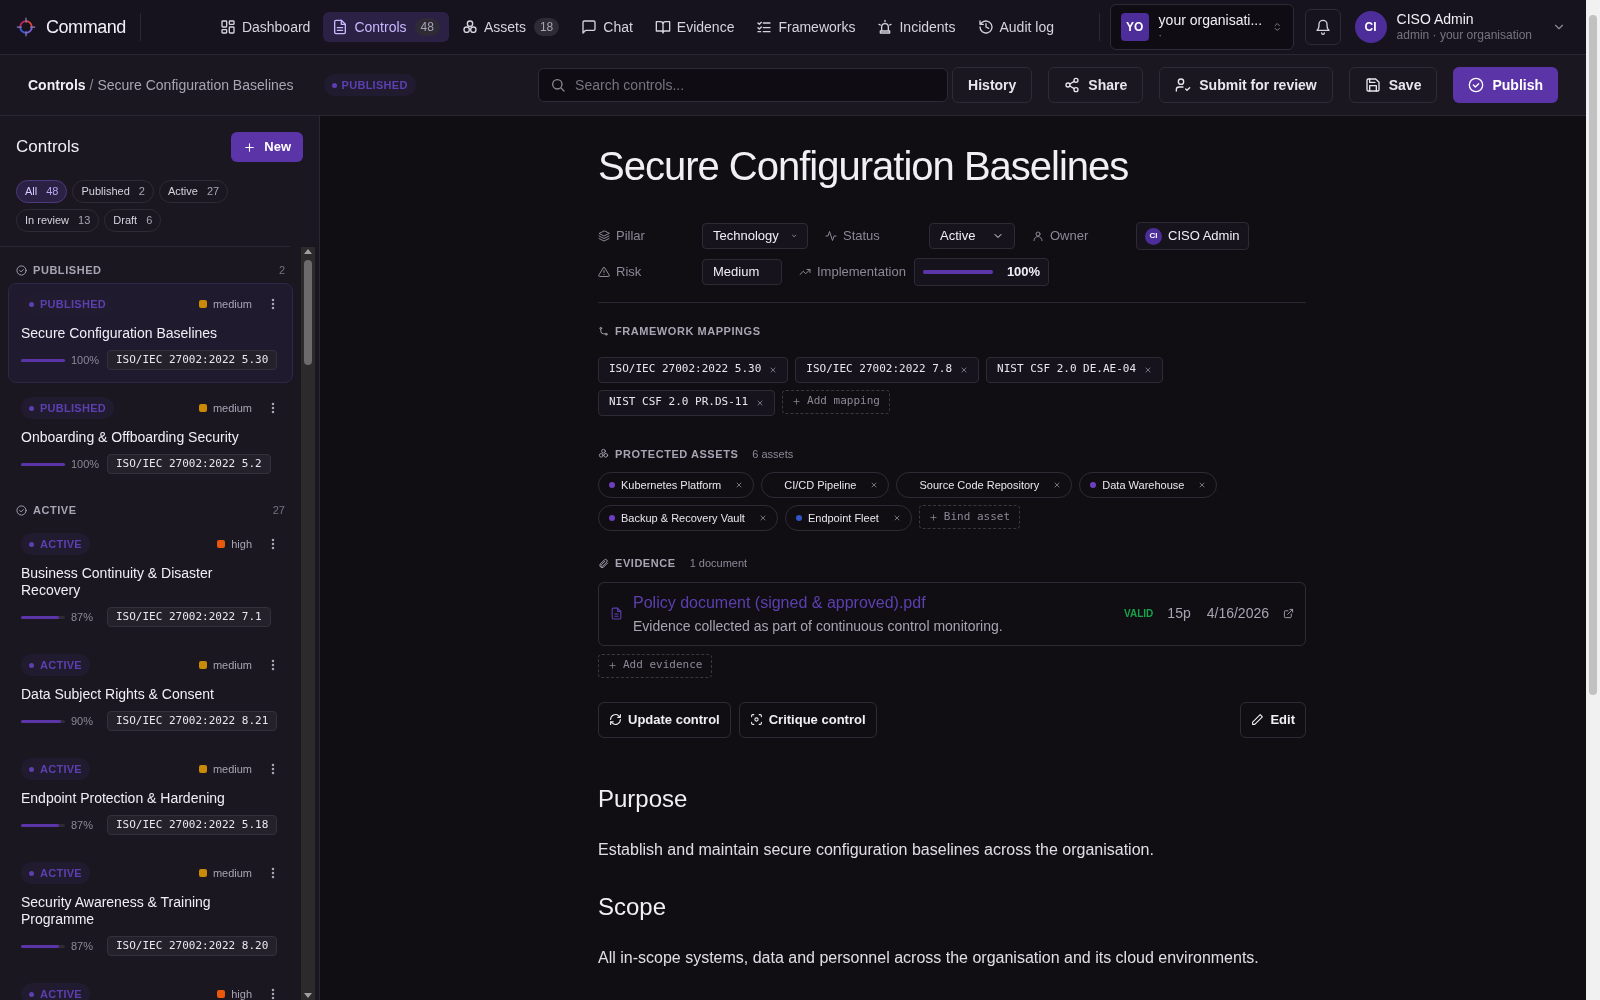 This screenshot has width=1600, height=1000. What do you see at coordinates (57, 85) in the screenshot?
I see `breadcrumb-link: Controls` at bounding box center [57, 85].